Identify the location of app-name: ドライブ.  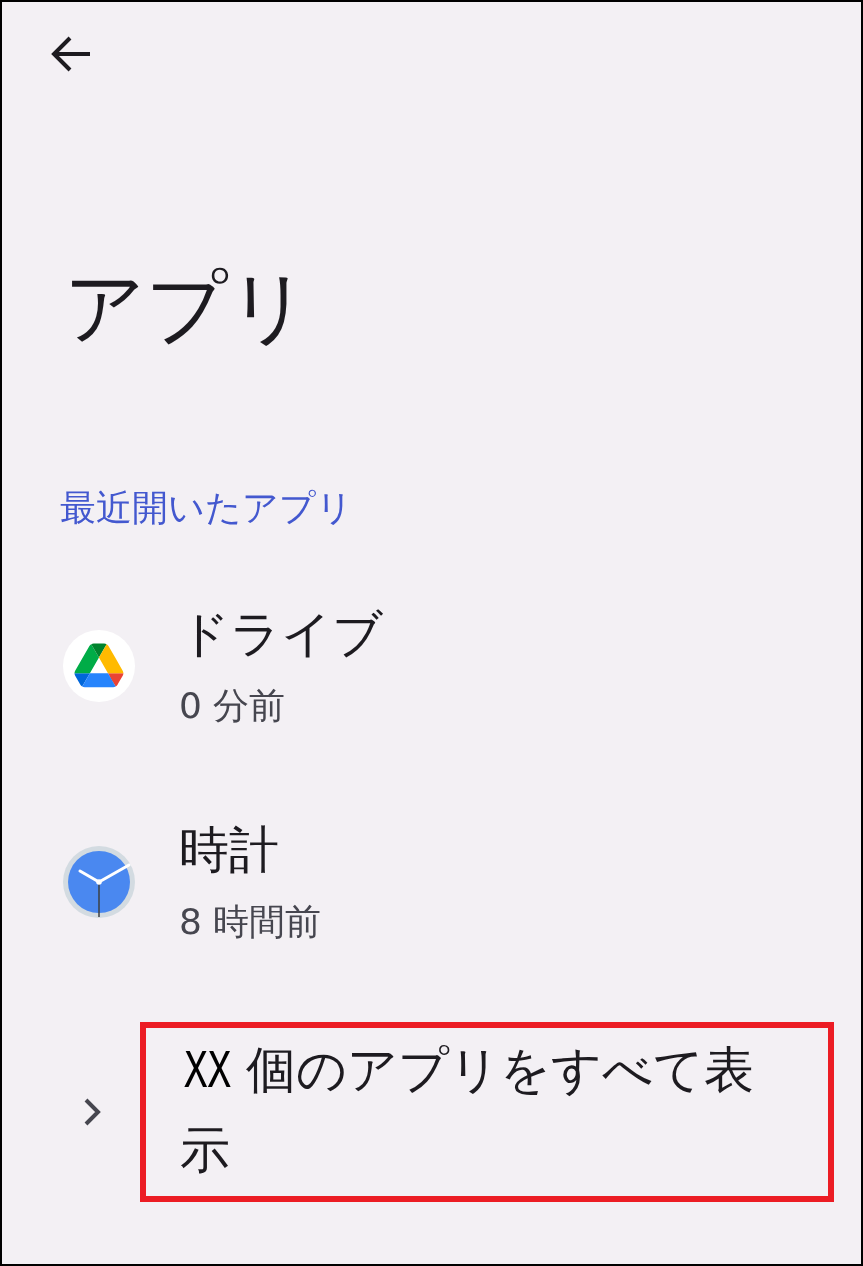
(281, 634).